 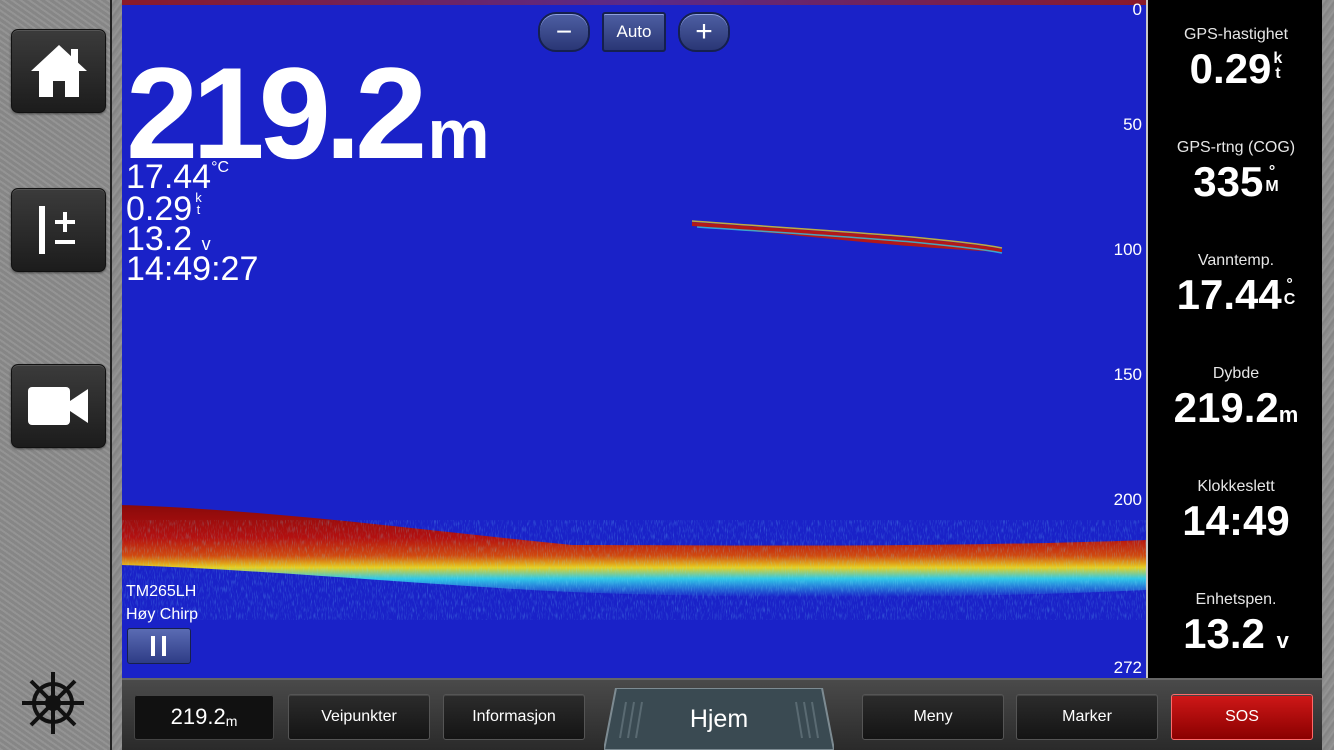 What do you see at coordinates (1087, 717) in the screenshot?
I see `mark-button: Marker` at bounding box center [1087, 717].